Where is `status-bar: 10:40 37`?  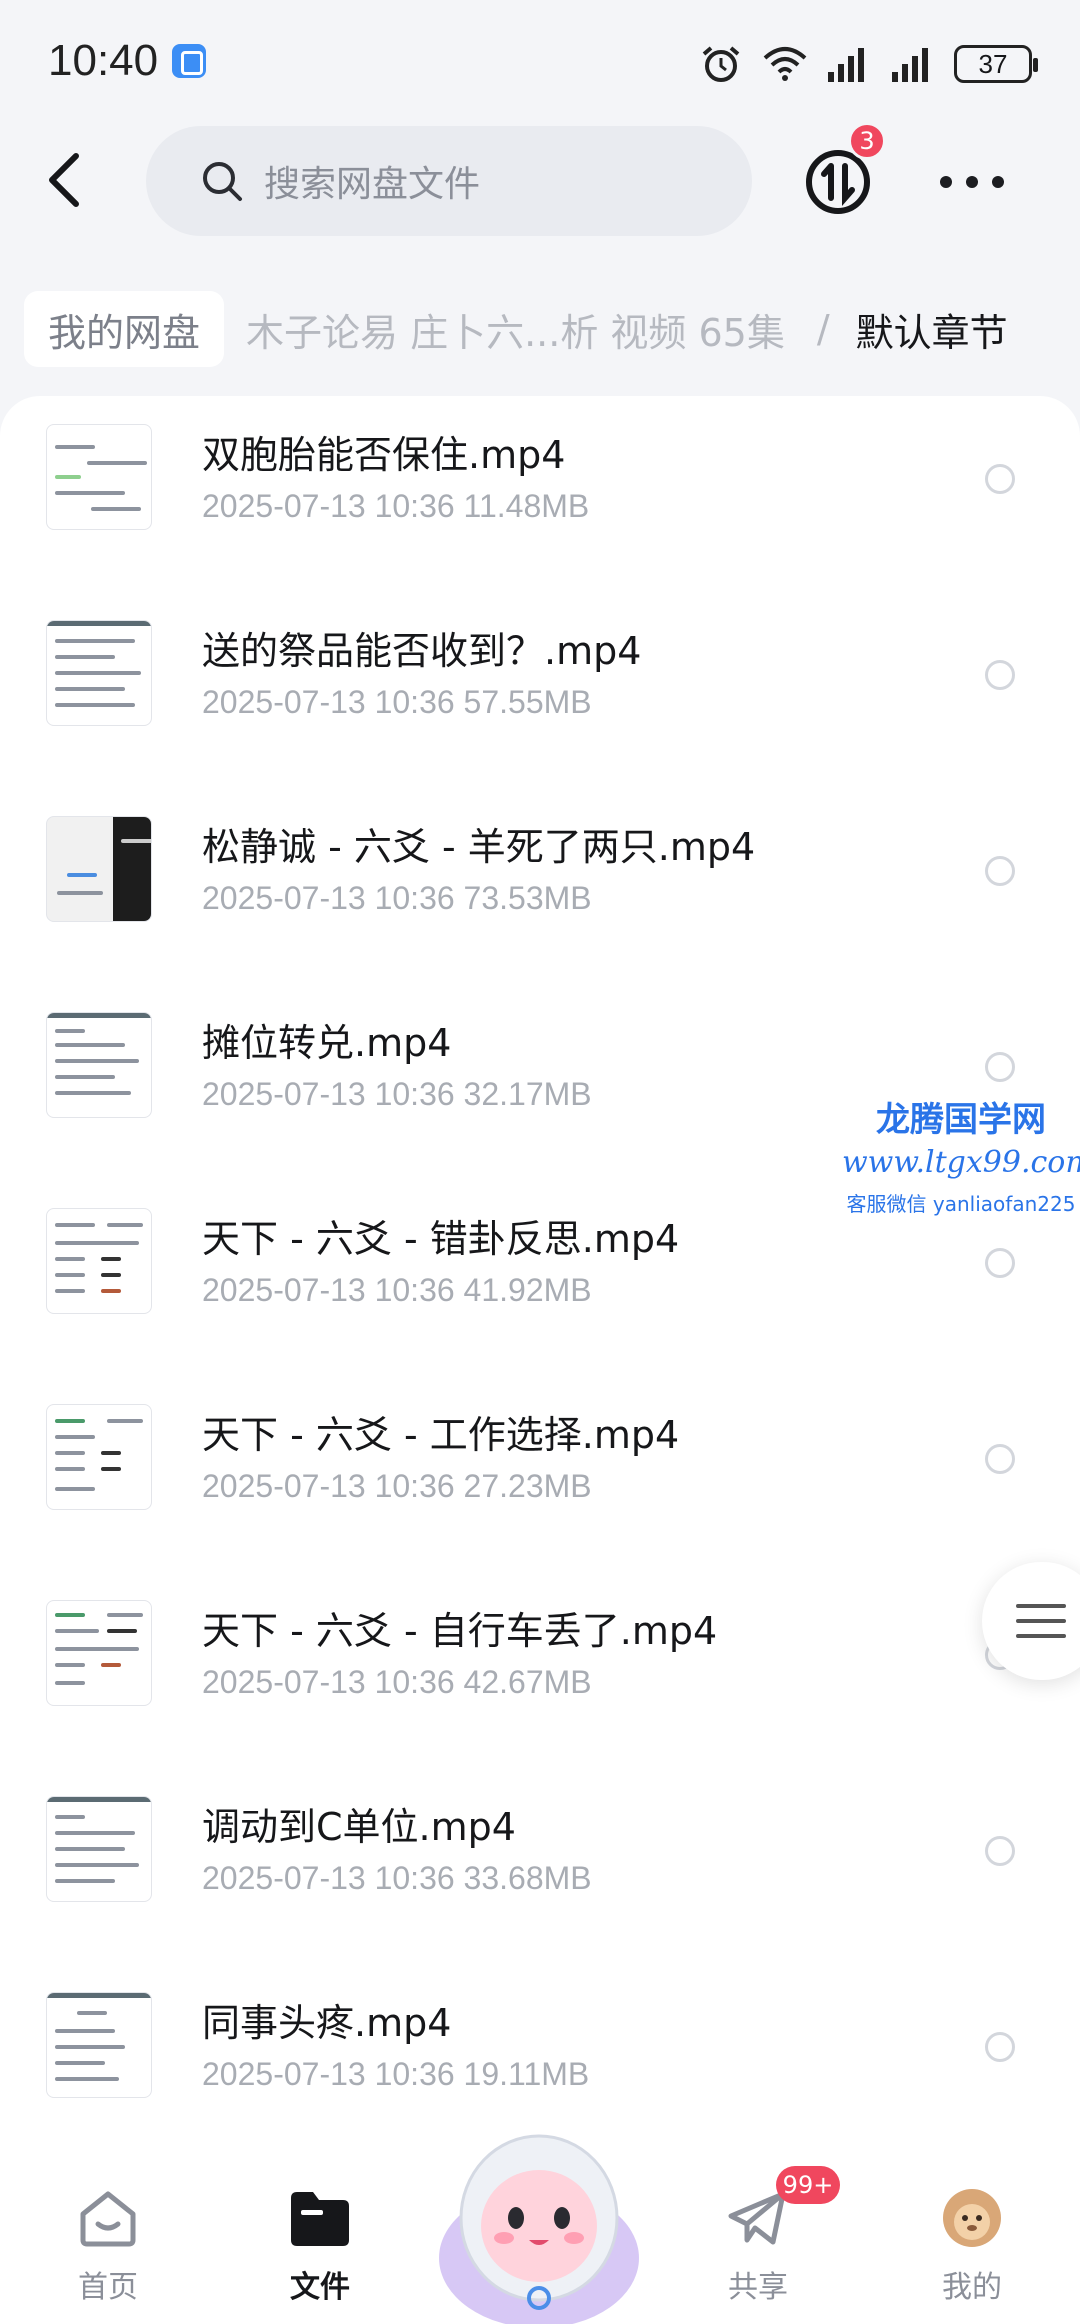 status-bar: 10:40 37 is located at coordinates (540, 60).